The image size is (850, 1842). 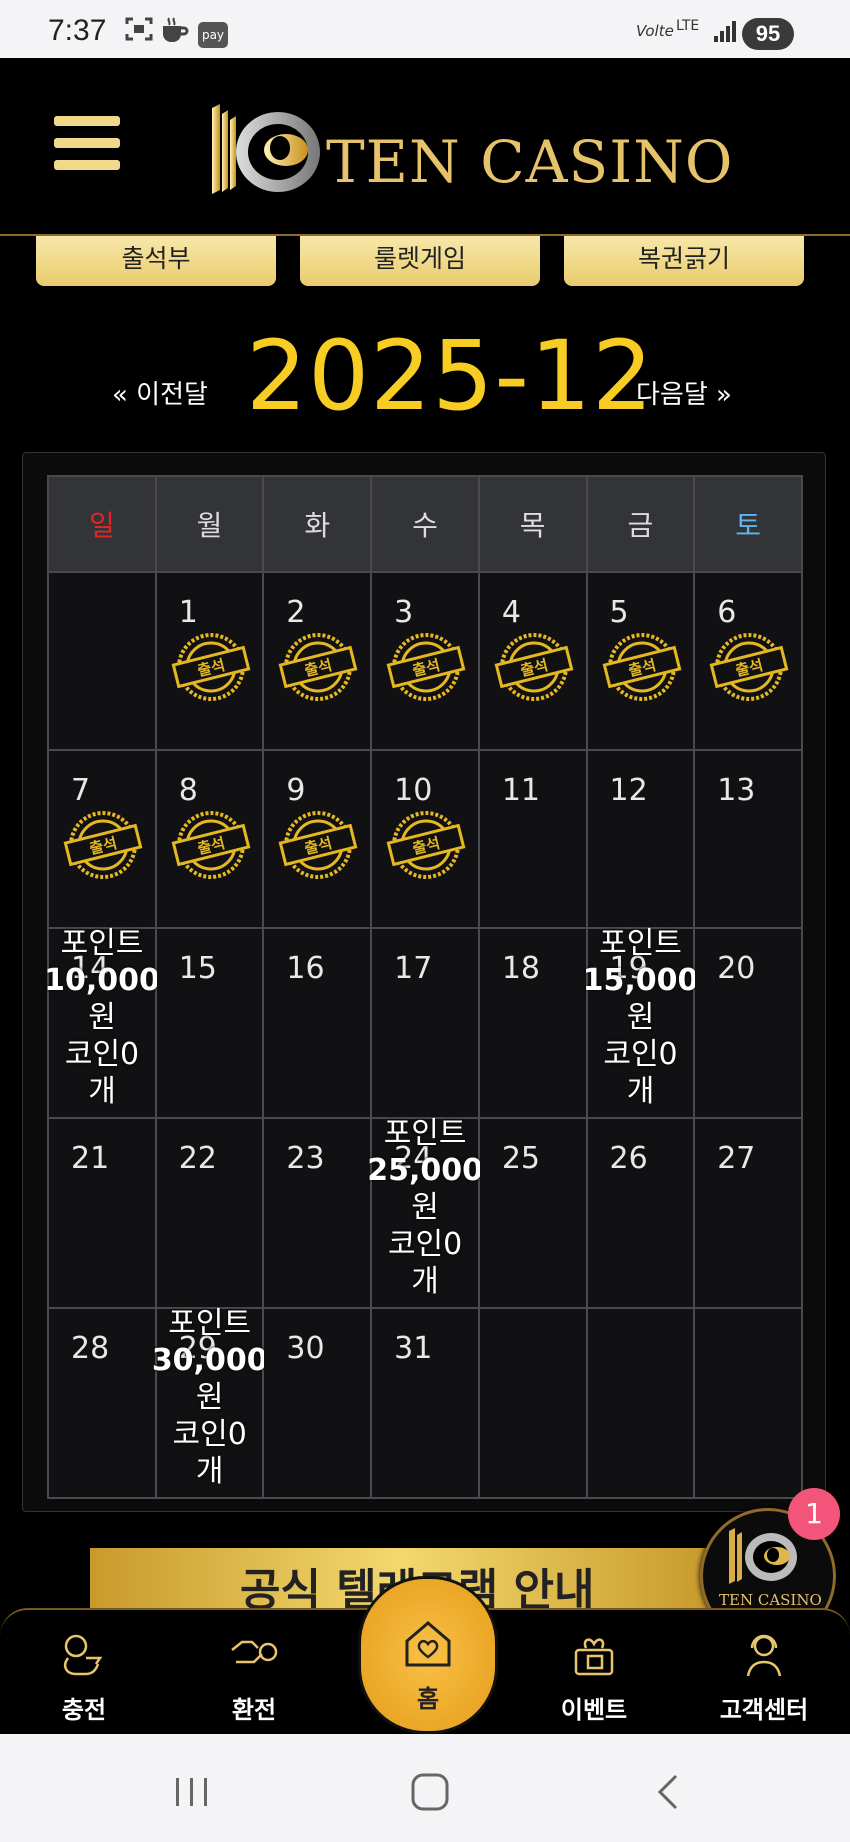 What do you see at coordinates (684, 261) in the screenshot?
I see `tab-lottery: 복권긁기` at bounding box center [684, 261].